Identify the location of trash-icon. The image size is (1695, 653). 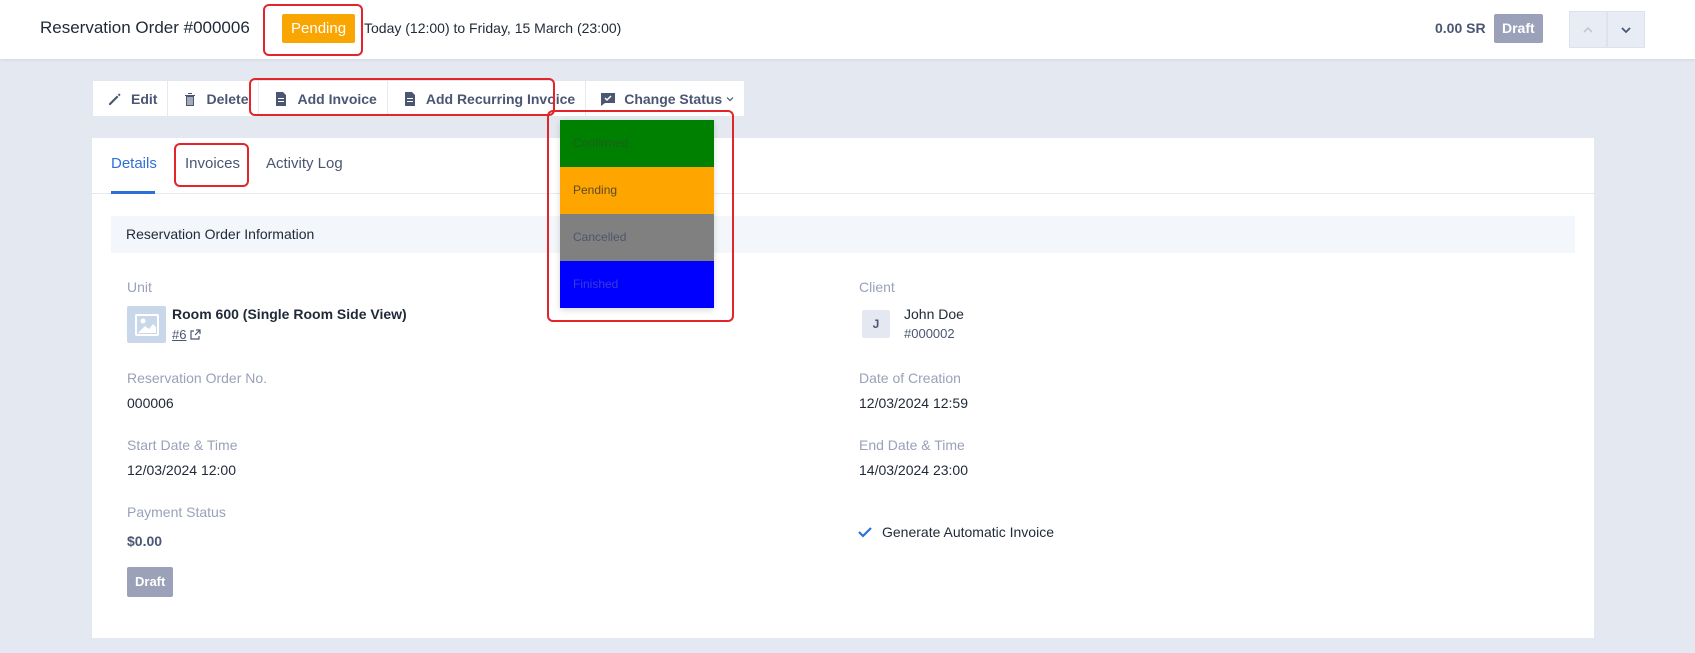
(190, 99).